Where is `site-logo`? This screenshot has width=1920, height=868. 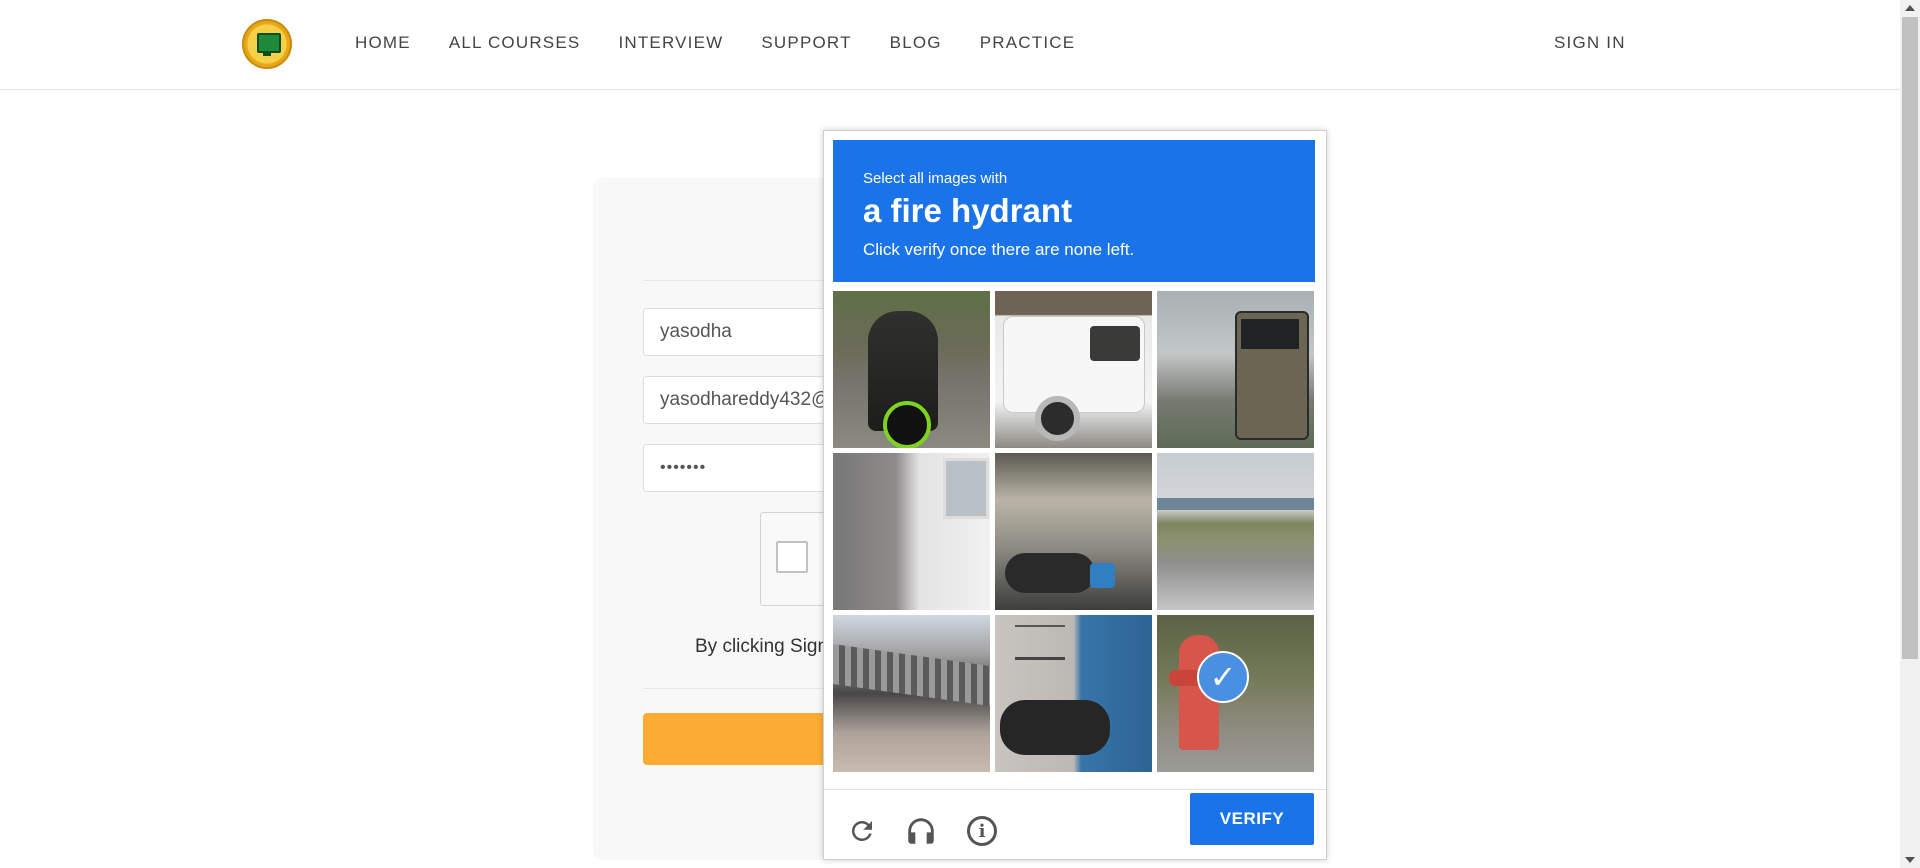 site-logo is located at coordinates (267, 44).